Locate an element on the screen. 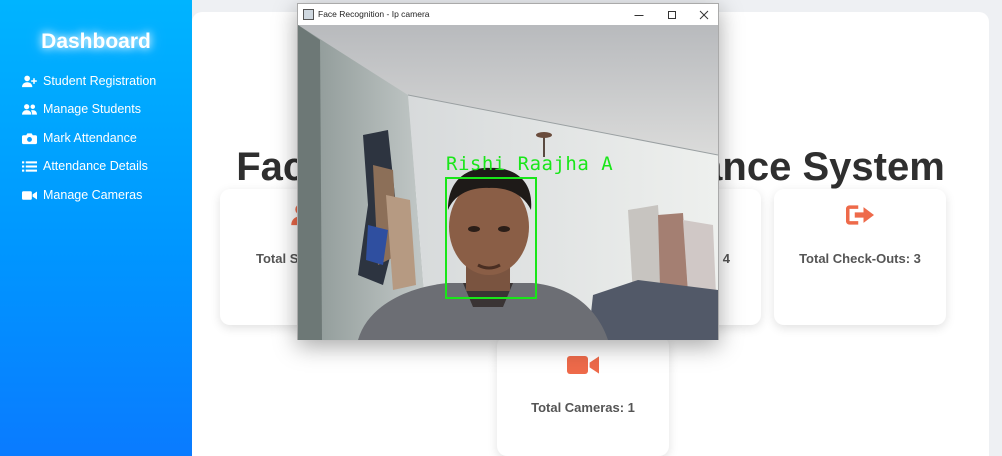  app-window-icon is located at coordinates (308, 14).